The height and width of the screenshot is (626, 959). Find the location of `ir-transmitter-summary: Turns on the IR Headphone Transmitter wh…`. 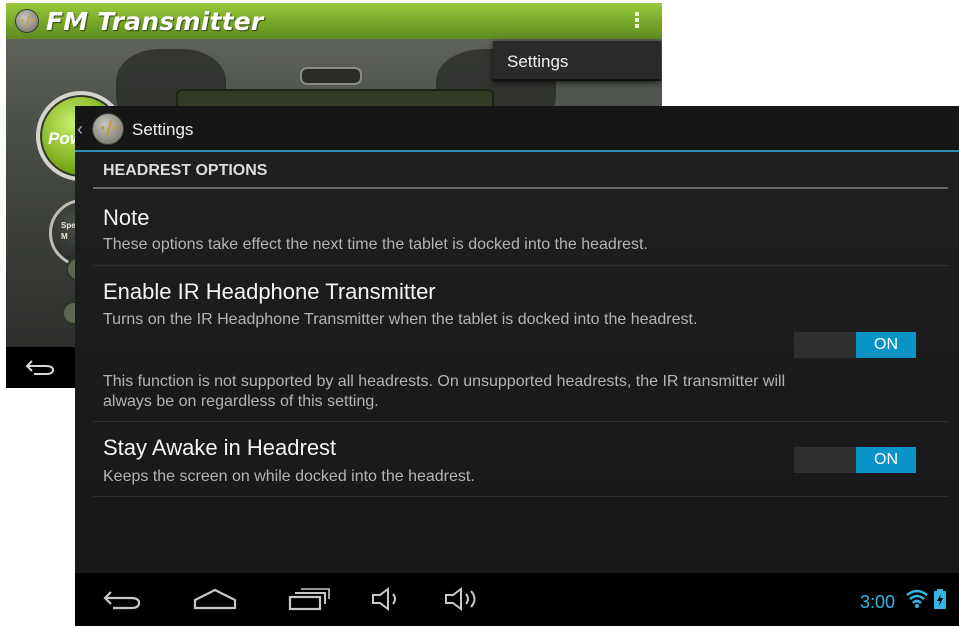

ir-transmitter-summary: Turns on the IR Headphone Transmitter wh… is located at coordinates (400, 319).